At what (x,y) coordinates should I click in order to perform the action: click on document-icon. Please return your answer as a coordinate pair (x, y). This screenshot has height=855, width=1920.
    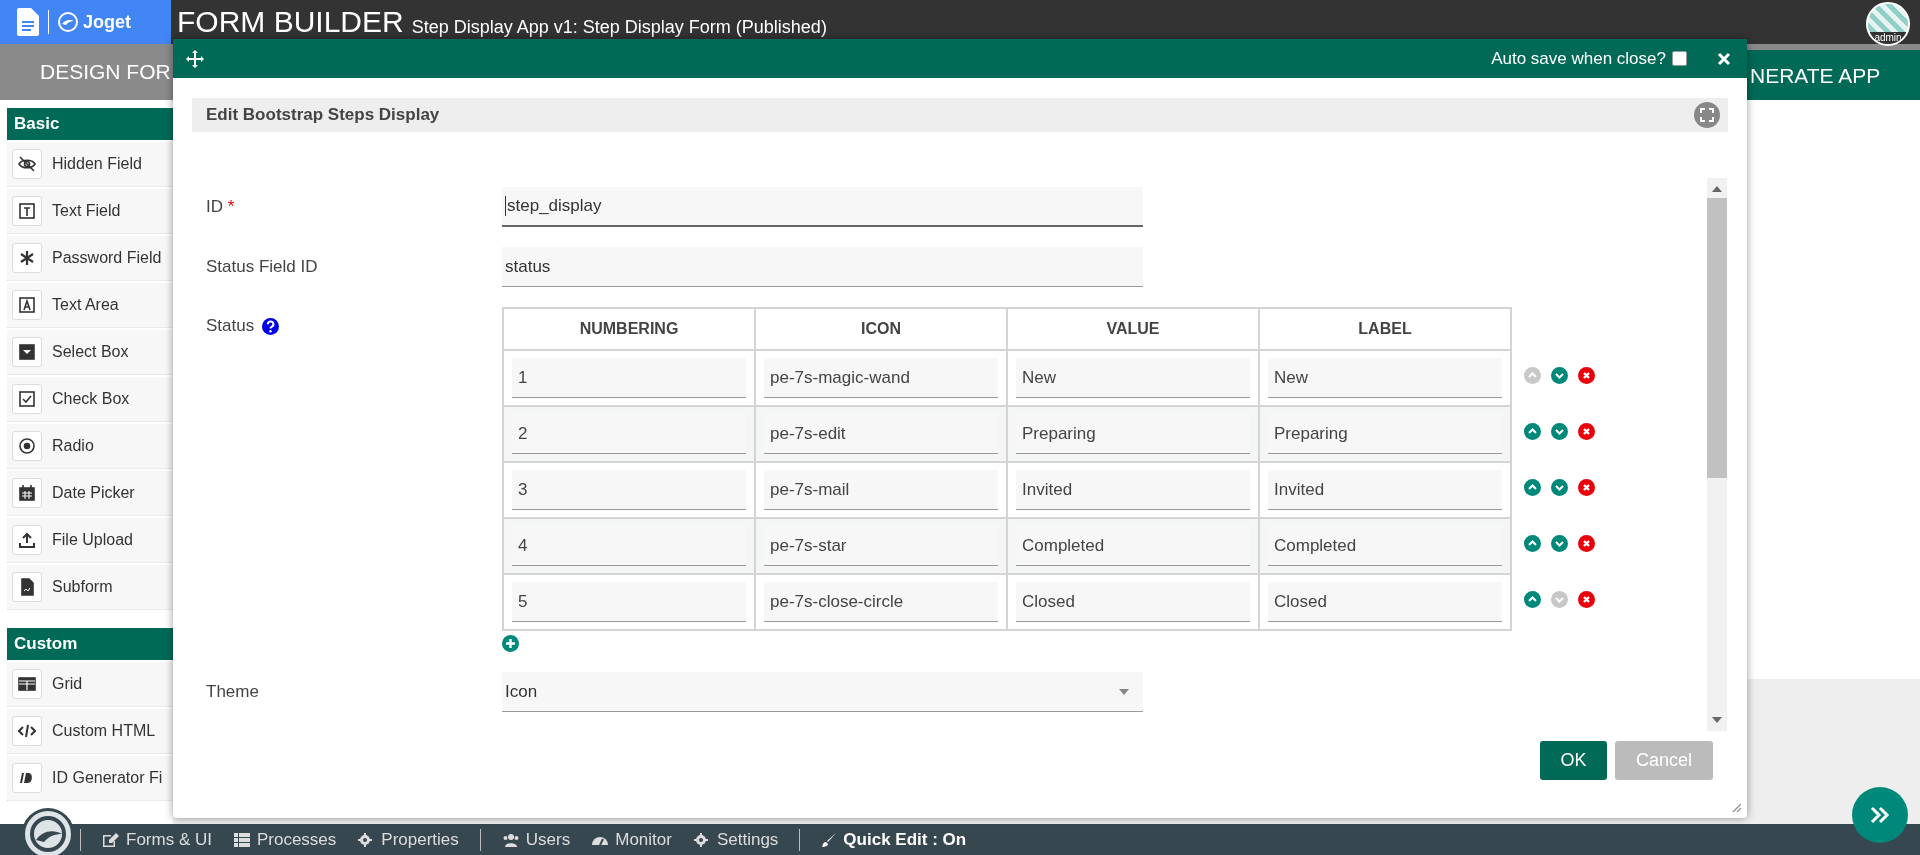
    Looking at the image, I should click on (28, 22).